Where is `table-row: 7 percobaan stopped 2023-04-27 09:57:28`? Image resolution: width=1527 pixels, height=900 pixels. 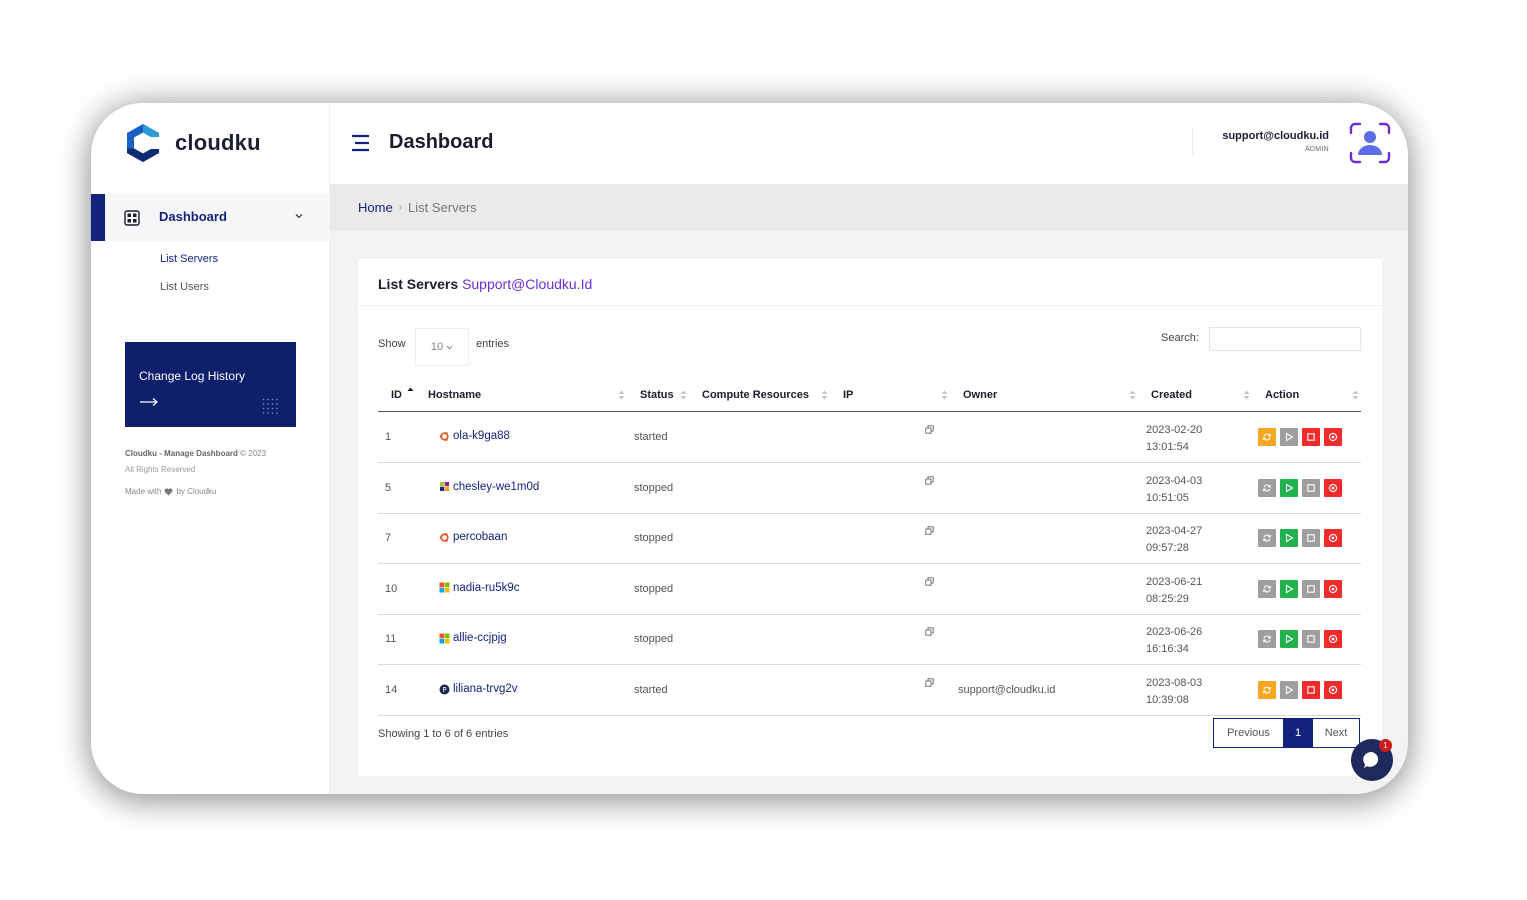 table-row: 7 percobaan stopped 2023-04-27 09:57:28 is located at coordinates (869, 539).